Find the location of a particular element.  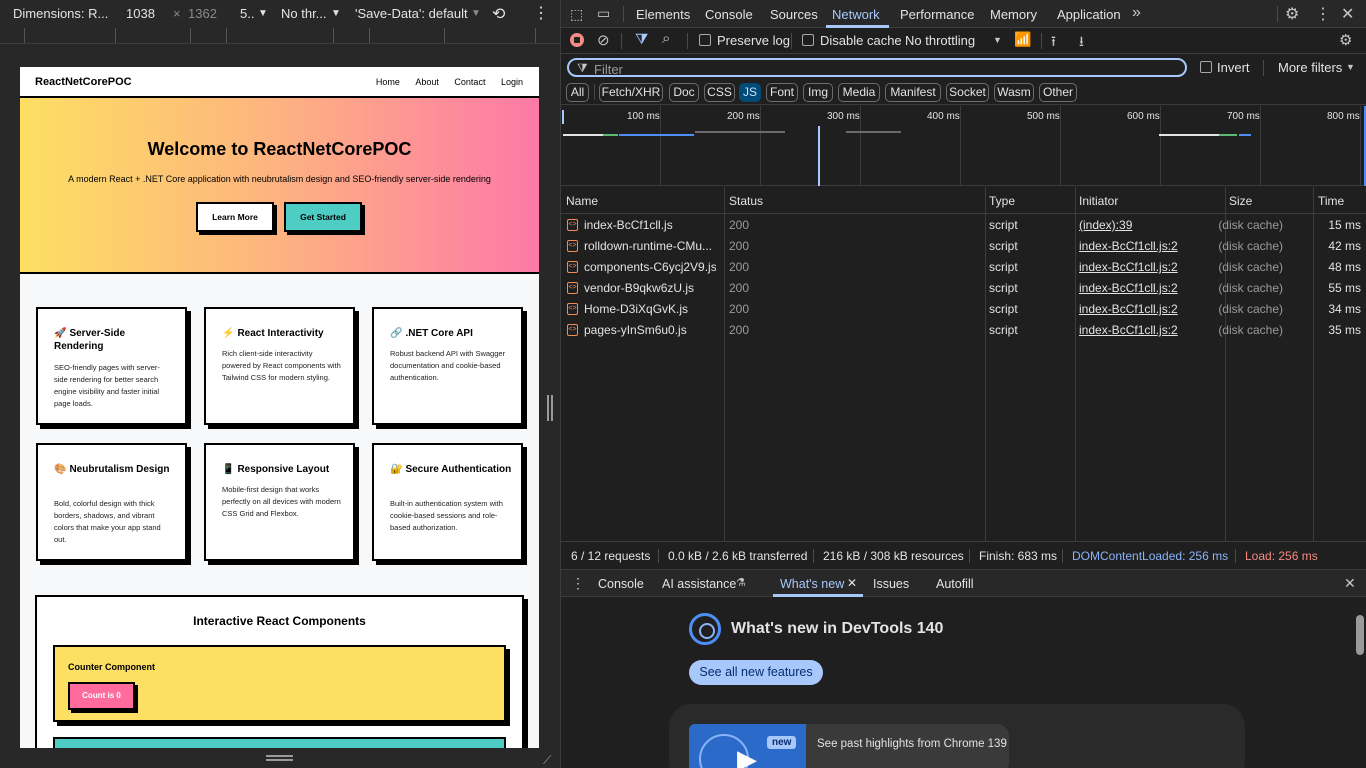

viewport-bottom-handle is located at coordinates (279, 758).